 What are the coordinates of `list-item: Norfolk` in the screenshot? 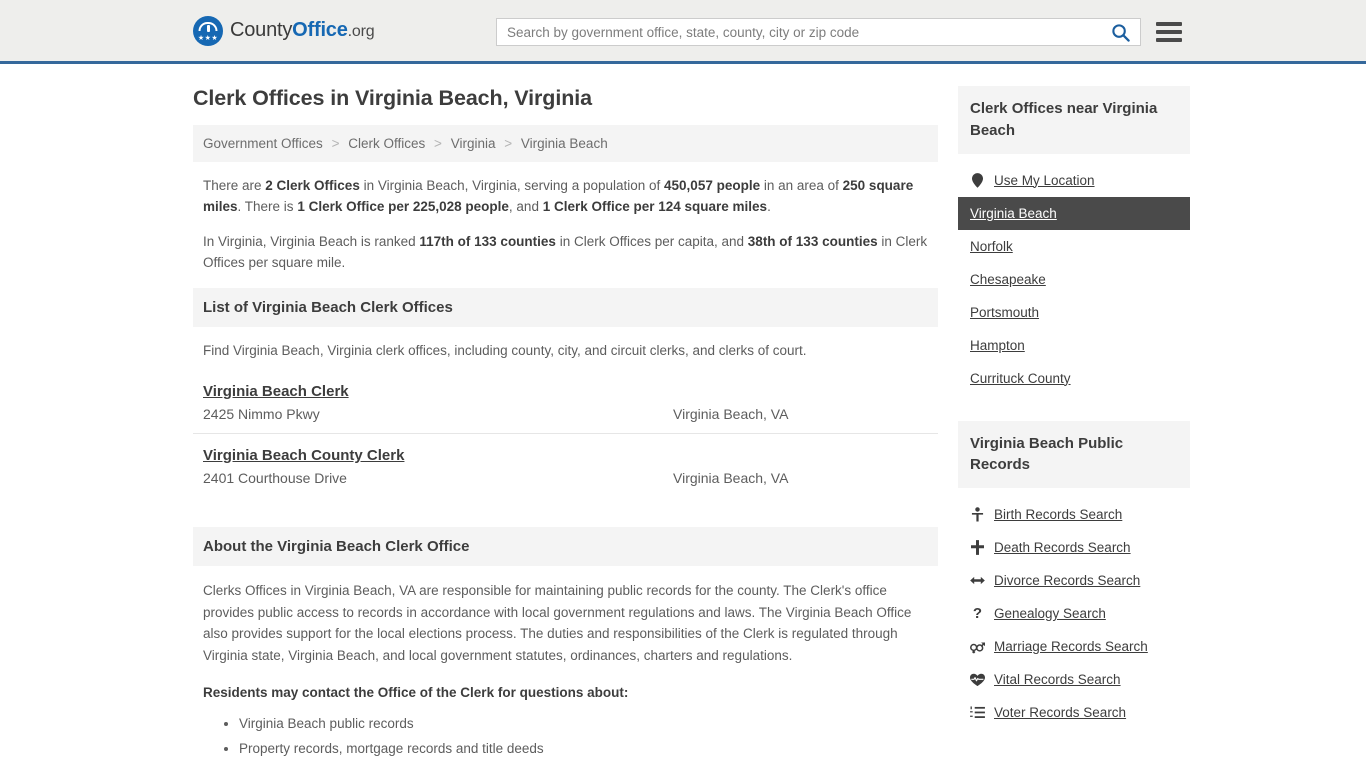 It's located at (1074, 246).